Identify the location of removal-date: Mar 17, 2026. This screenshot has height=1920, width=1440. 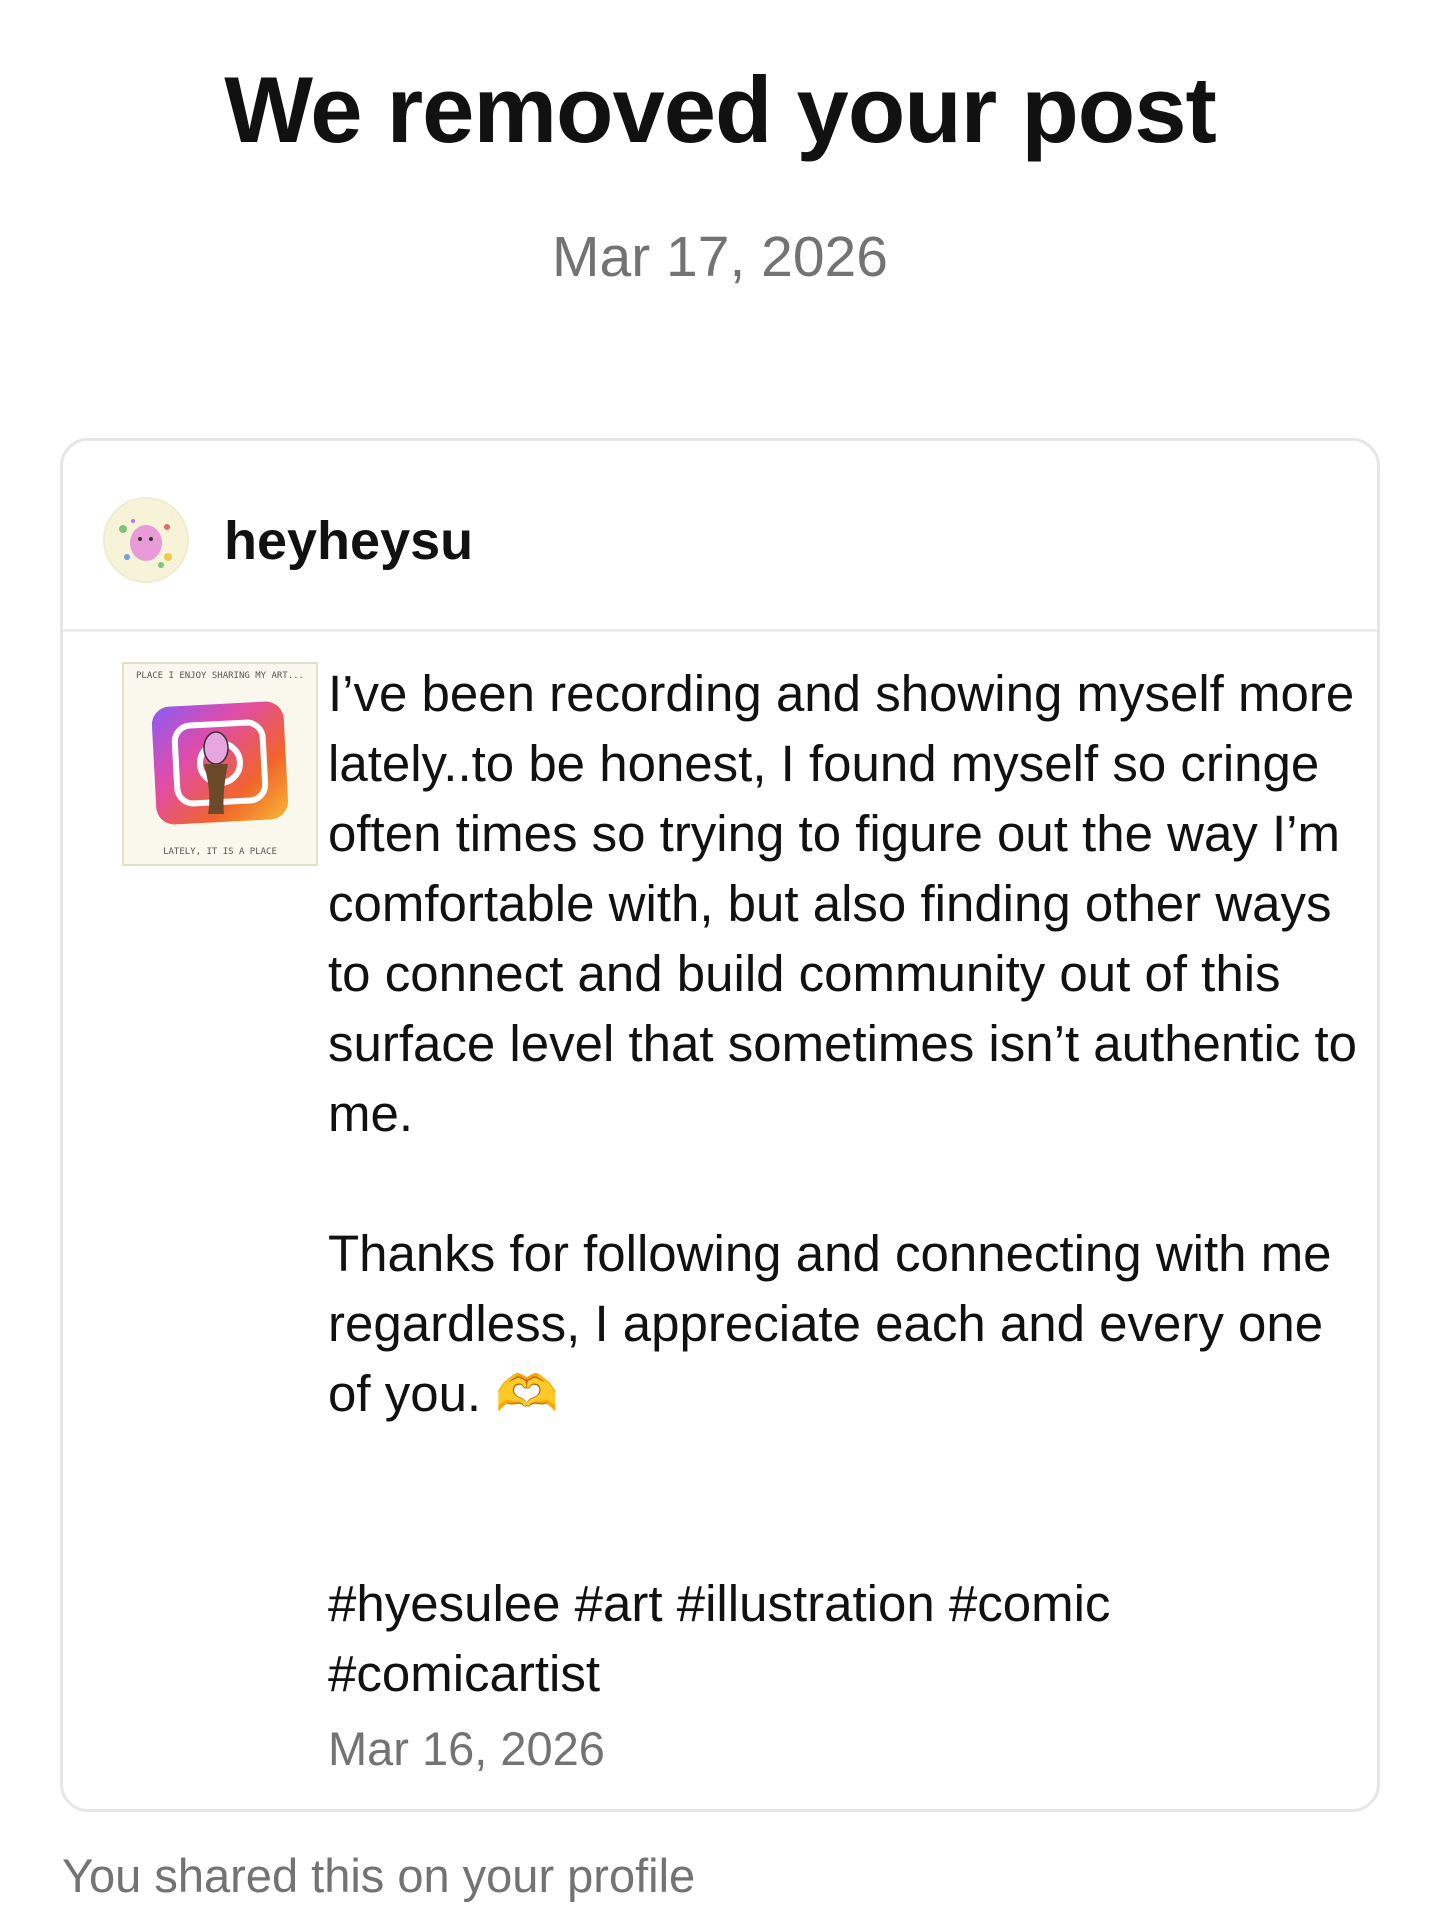
(720, 257).